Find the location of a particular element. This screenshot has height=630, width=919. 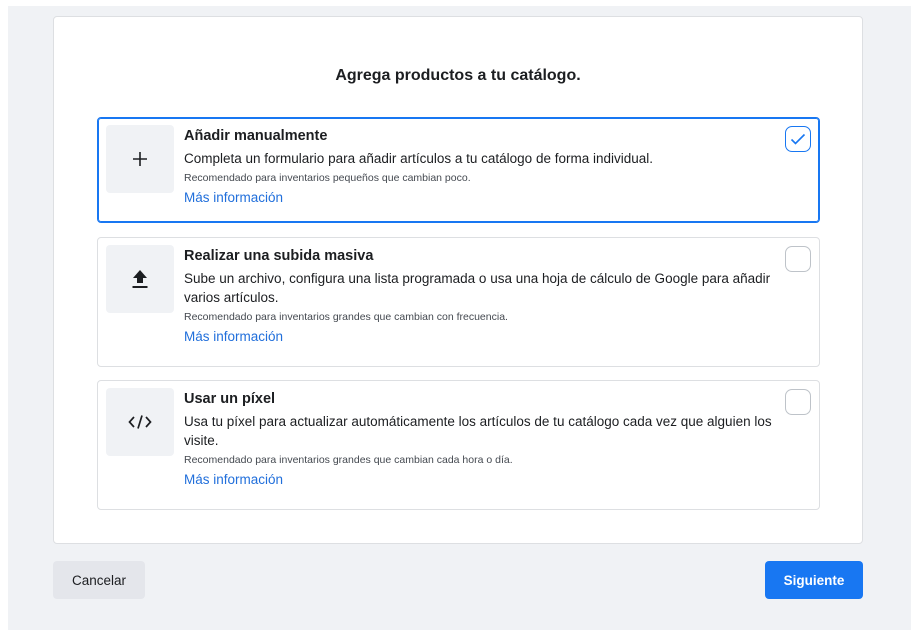

checkmark-icon is located at coordinates (798, 139).